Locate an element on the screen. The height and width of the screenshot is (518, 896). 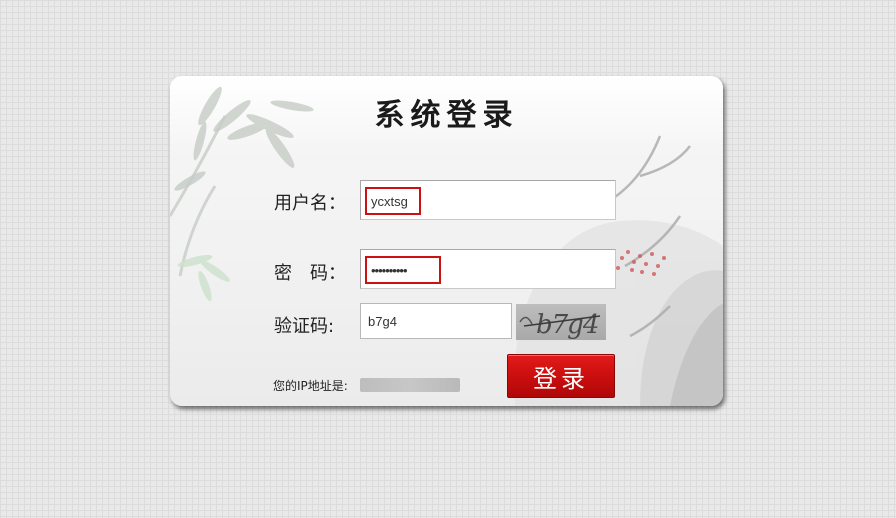
password-label: 密 码： is located at coordinates (310, 273).